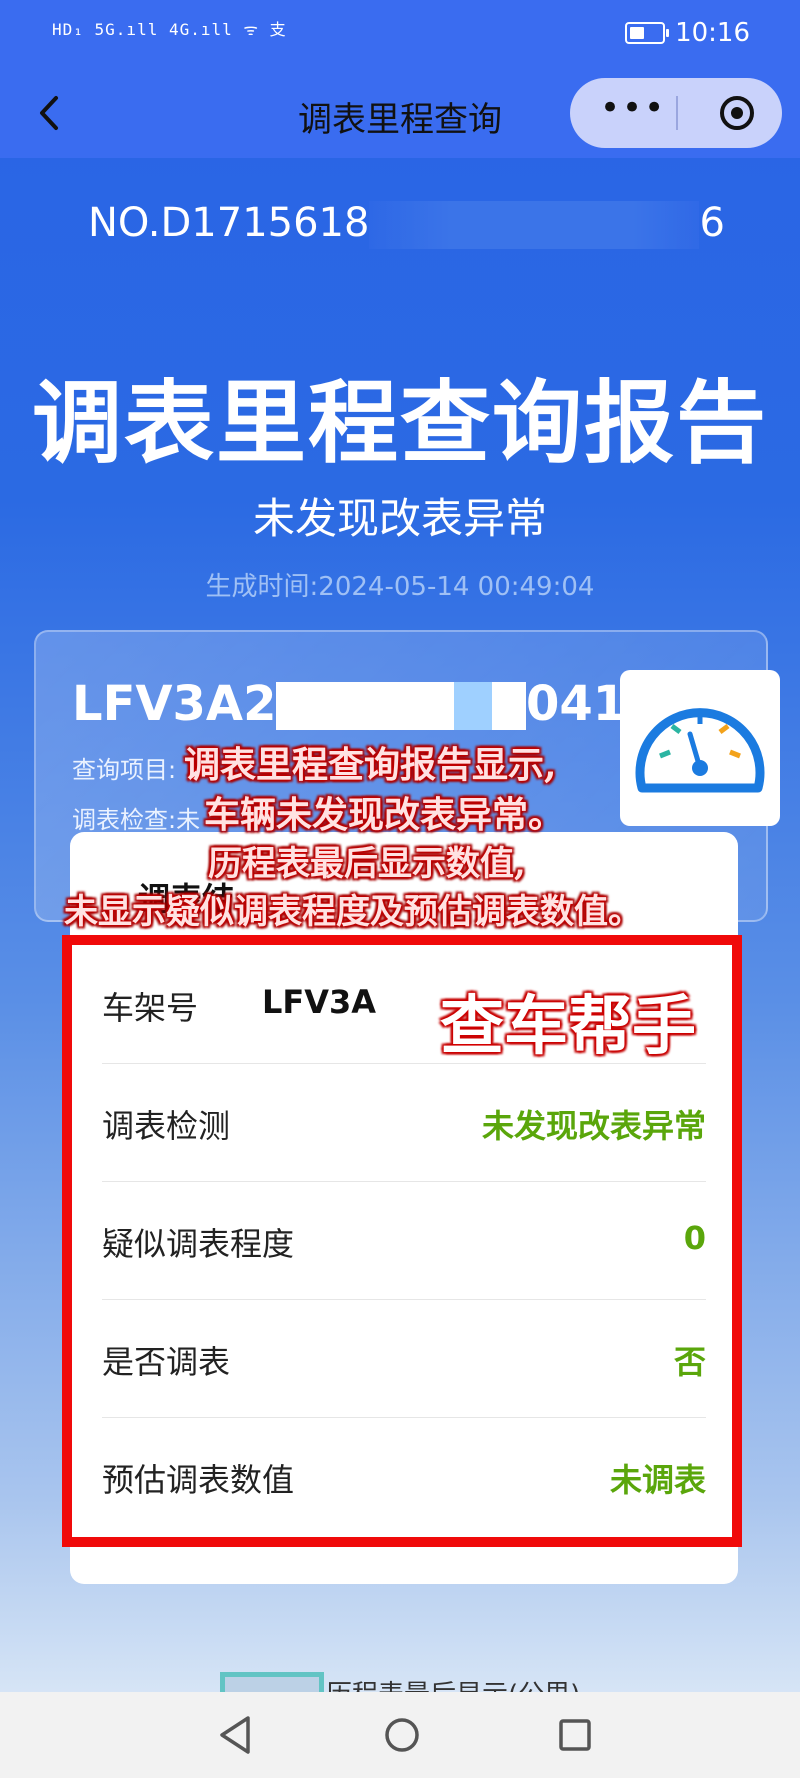 This screenshot has width=800, height=1778. Describe the element at coordinates (404, 1358) in the screenshot. I see `detail-row-tampered: 是否调表 否` at that location.